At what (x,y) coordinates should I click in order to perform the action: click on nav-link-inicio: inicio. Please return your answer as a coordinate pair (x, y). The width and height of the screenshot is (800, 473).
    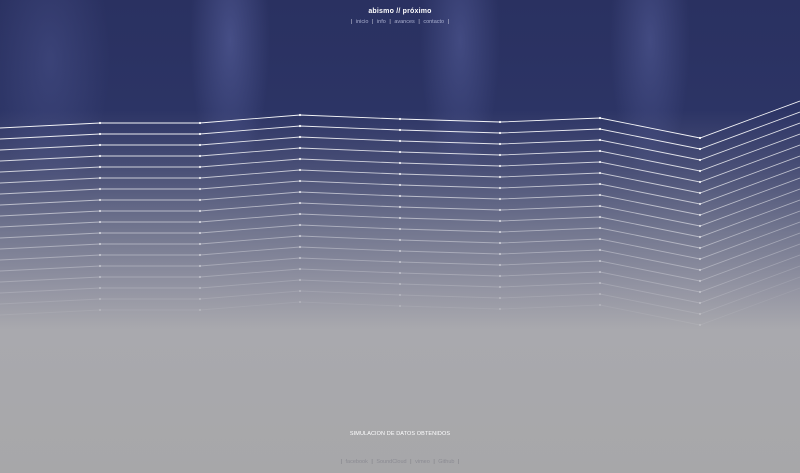
    Looking at the image, I should click on (362, 22).